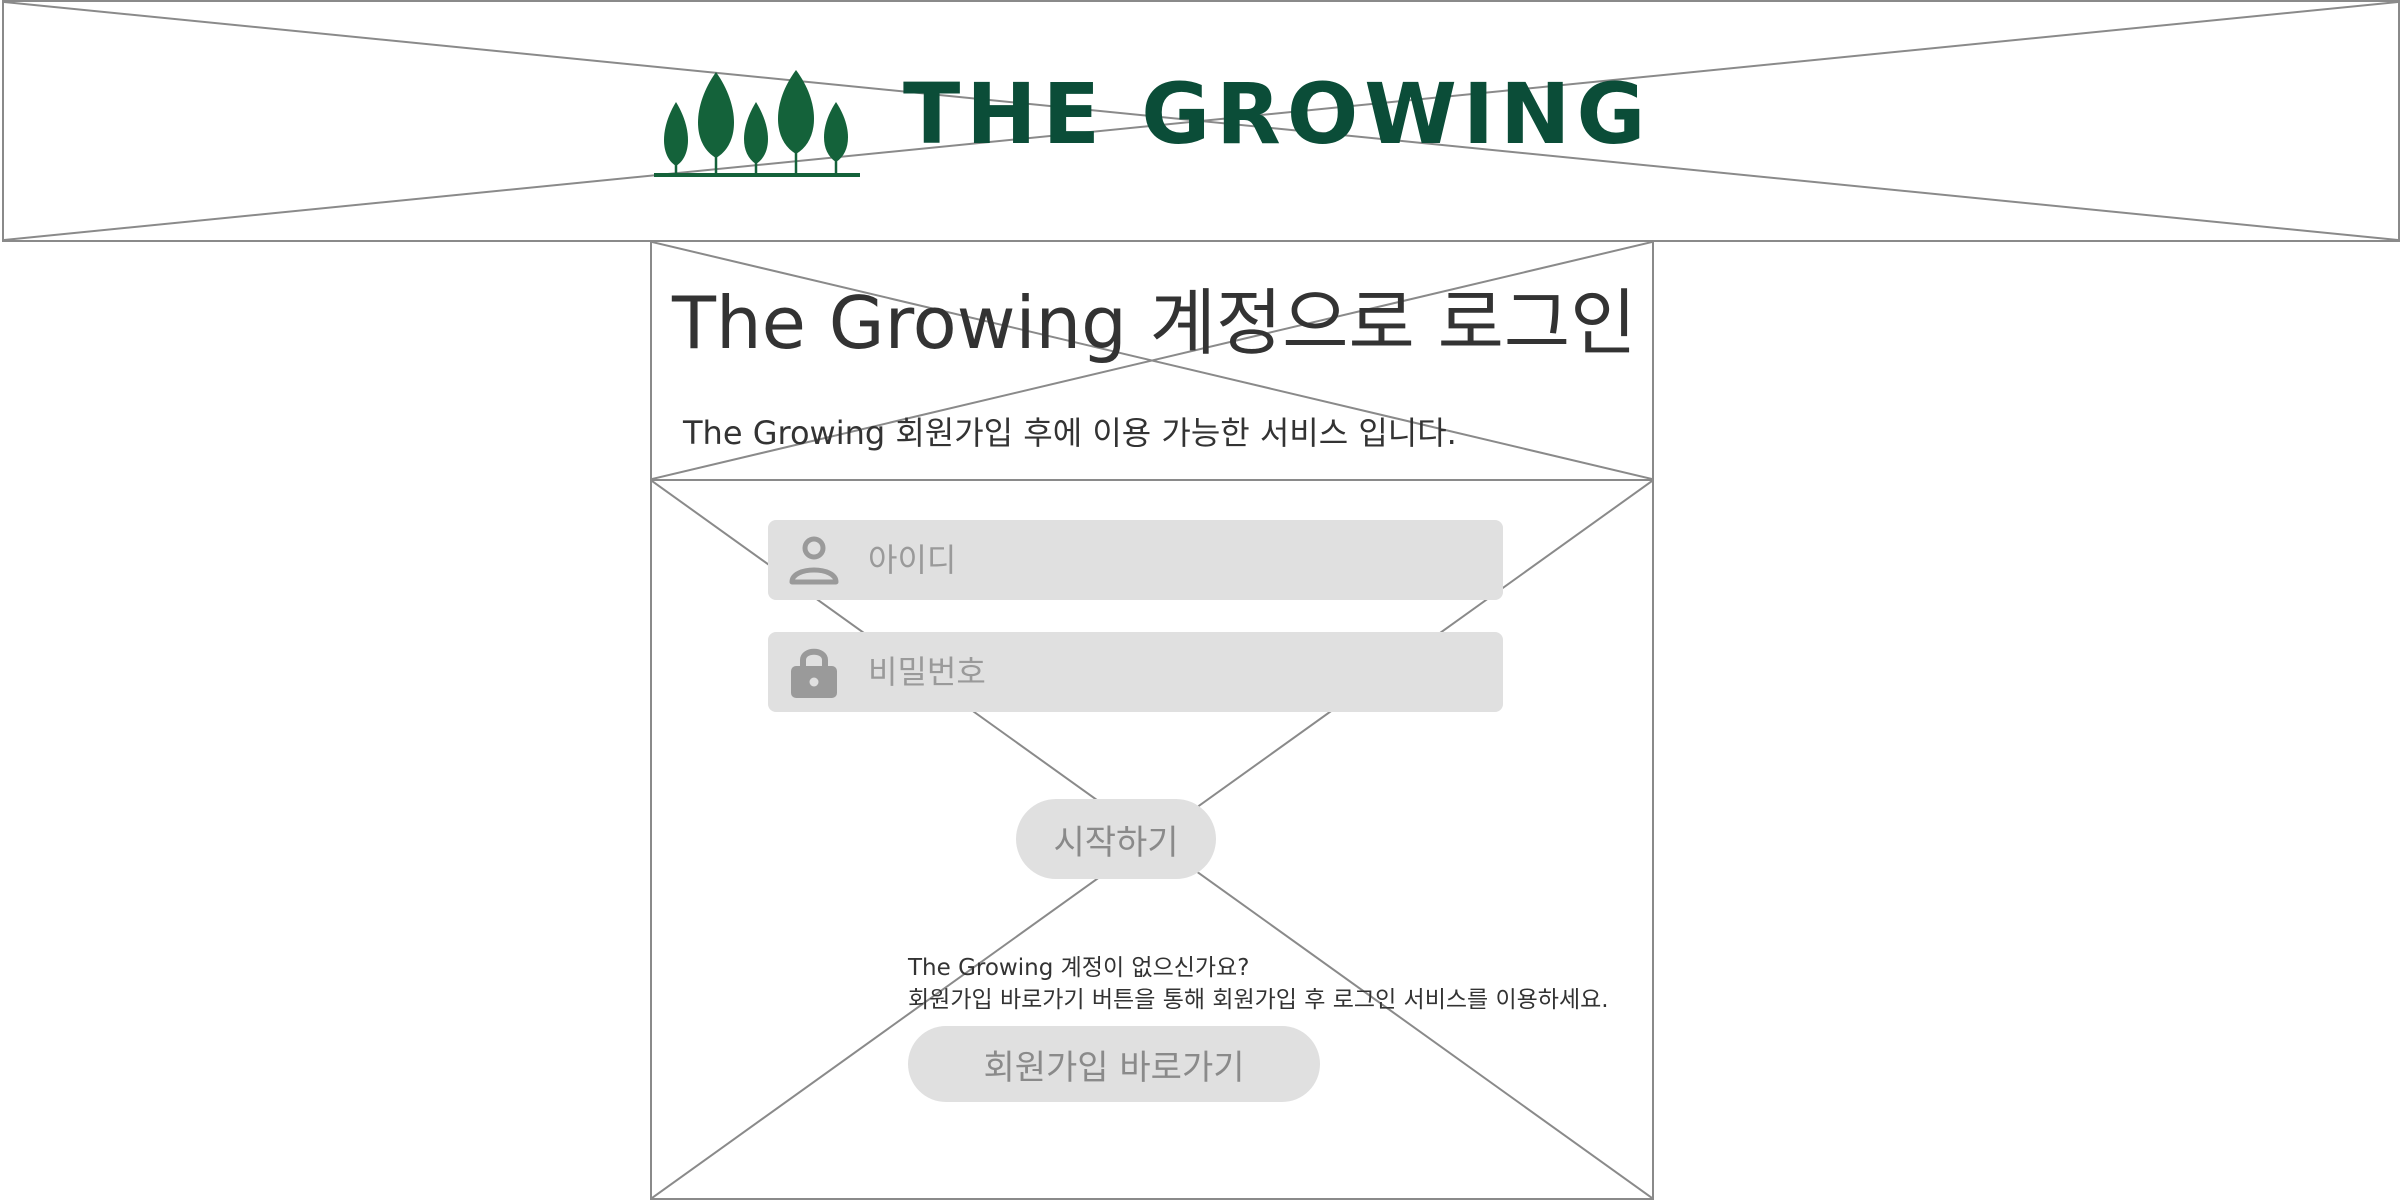 The height and width of the screenshot is (1200, 2400). I want to click on start-button: 시작하기, so click(1116, 839).